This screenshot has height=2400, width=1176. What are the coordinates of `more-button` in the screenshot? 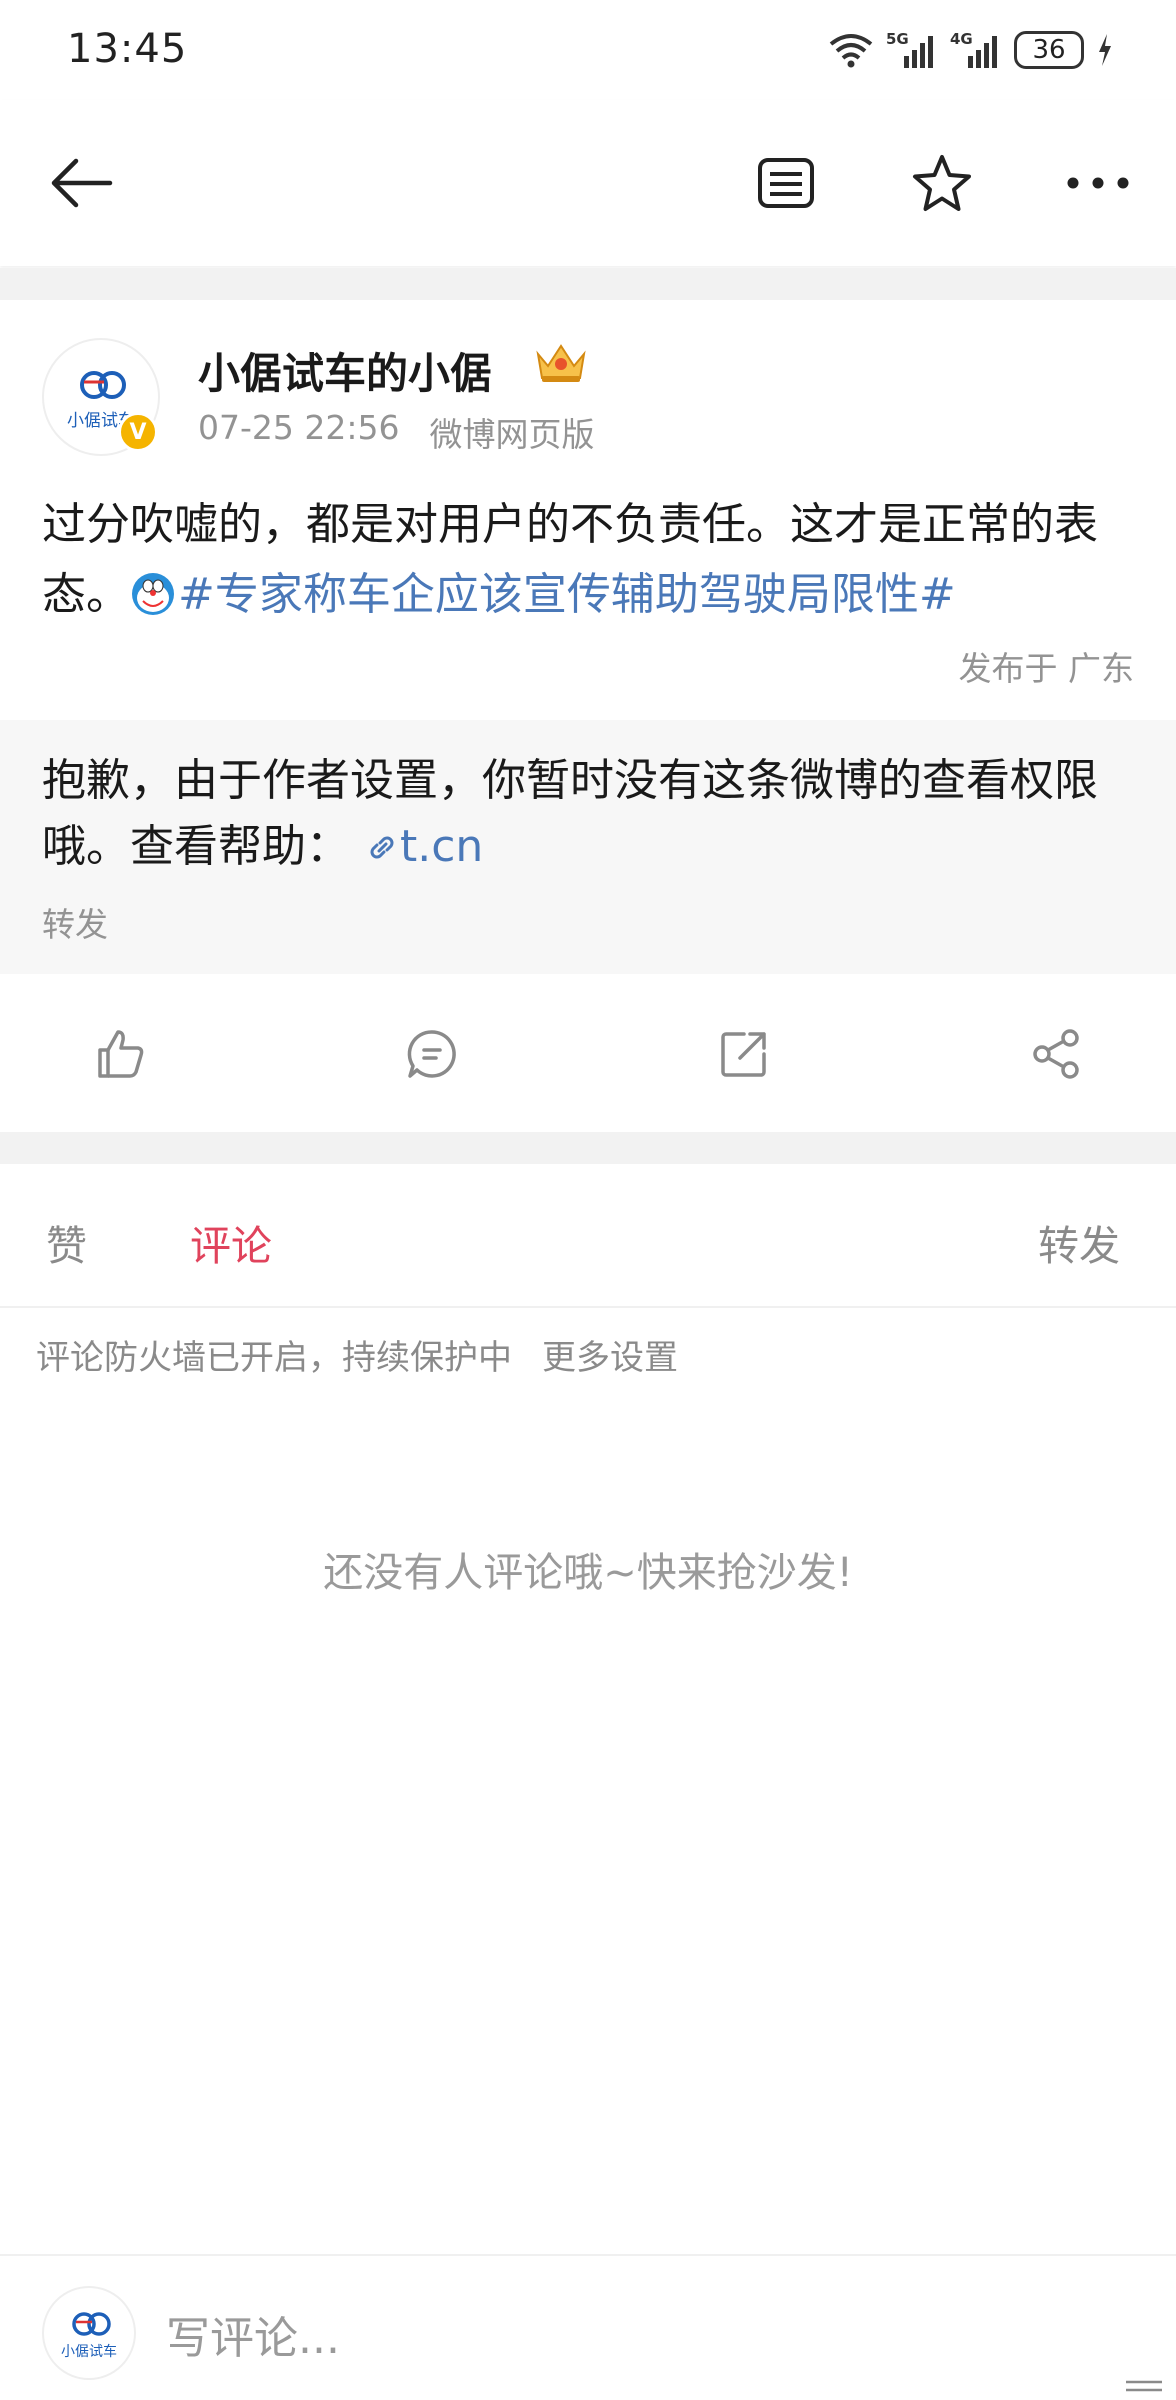 It's located at (1098, 183).